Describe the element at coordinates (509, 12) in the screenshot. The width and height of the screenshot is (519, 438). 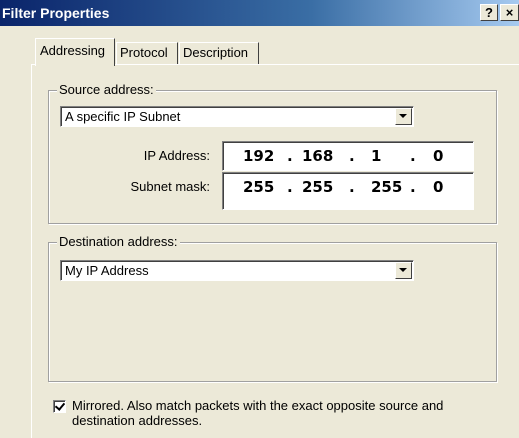
I see `close-button: ×` at that location.